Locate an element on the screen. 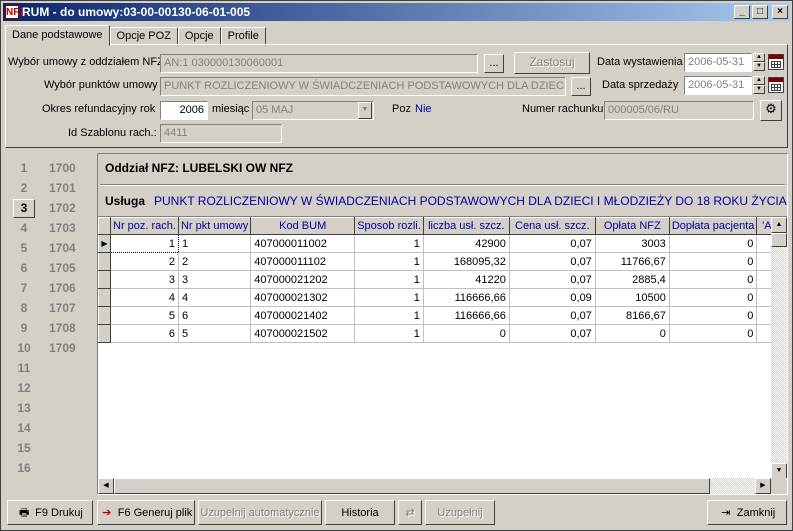 This screenshot has width=793, height=531. minimize-button: _ is located at coordinates (742, 12).